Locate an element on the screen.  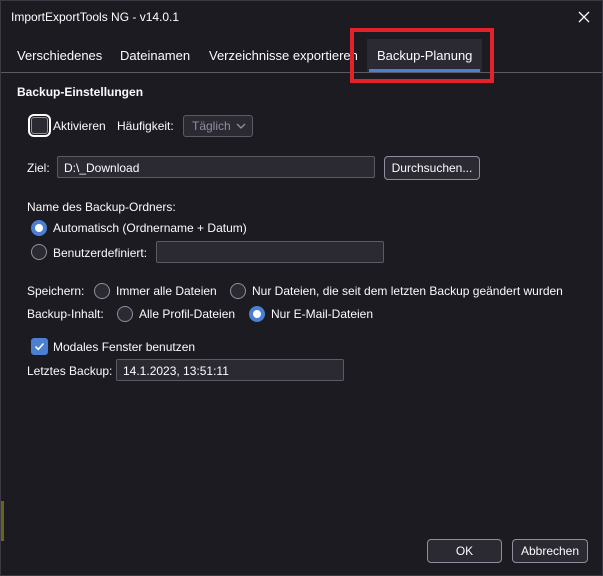
save-all-label: Immer alle Dateien is located at coordinates (166, 291).